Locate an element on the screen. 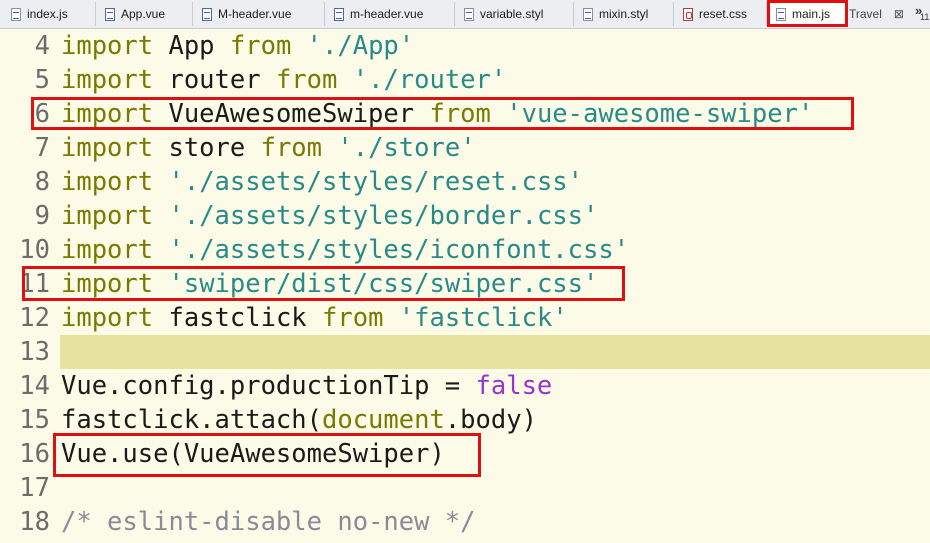  code-token: fastclick.attach( is located at coordinates (191, 420).